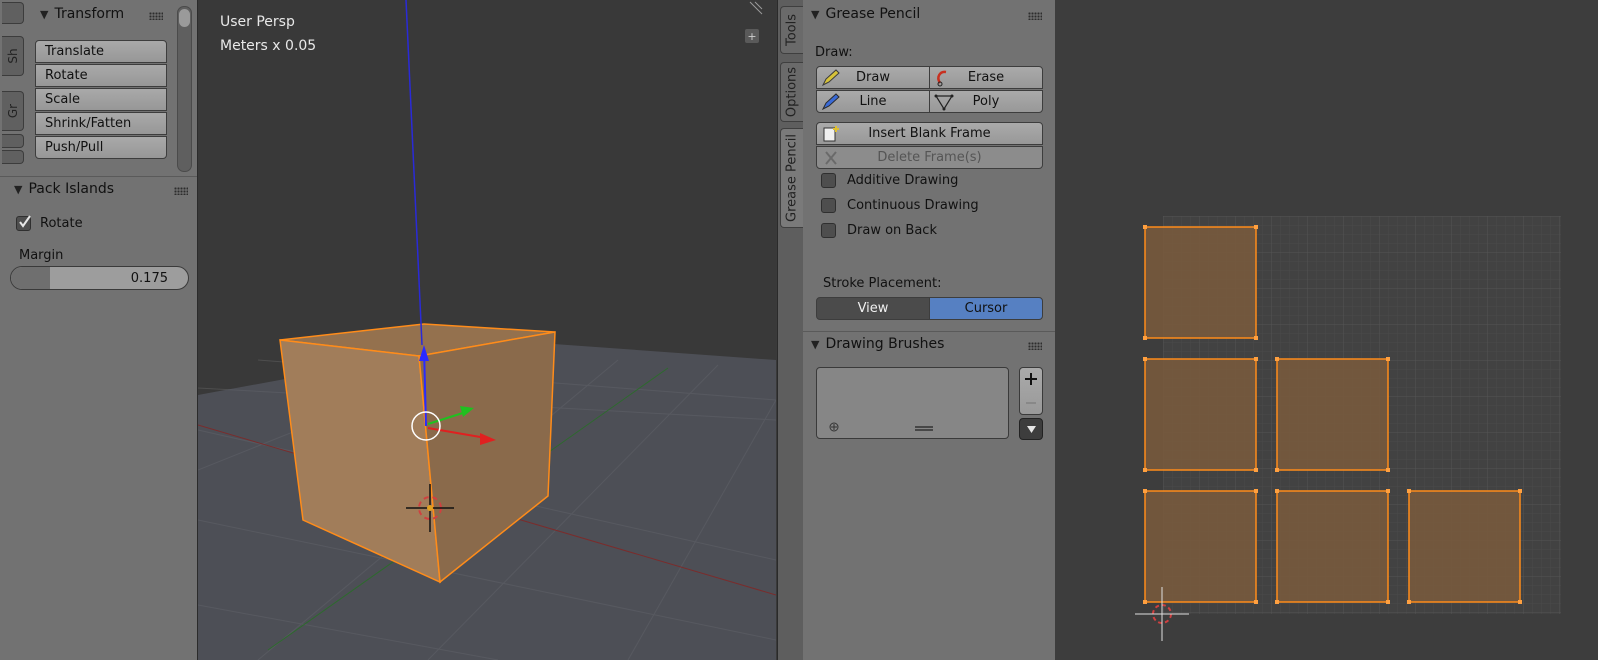 Image resolution: width=1598 pixels, height=660 pixels. Describe the element at coordinates (913, 205) in the screenshot. I see `continuous-drawing-label: Continuous Drawing` at that location.